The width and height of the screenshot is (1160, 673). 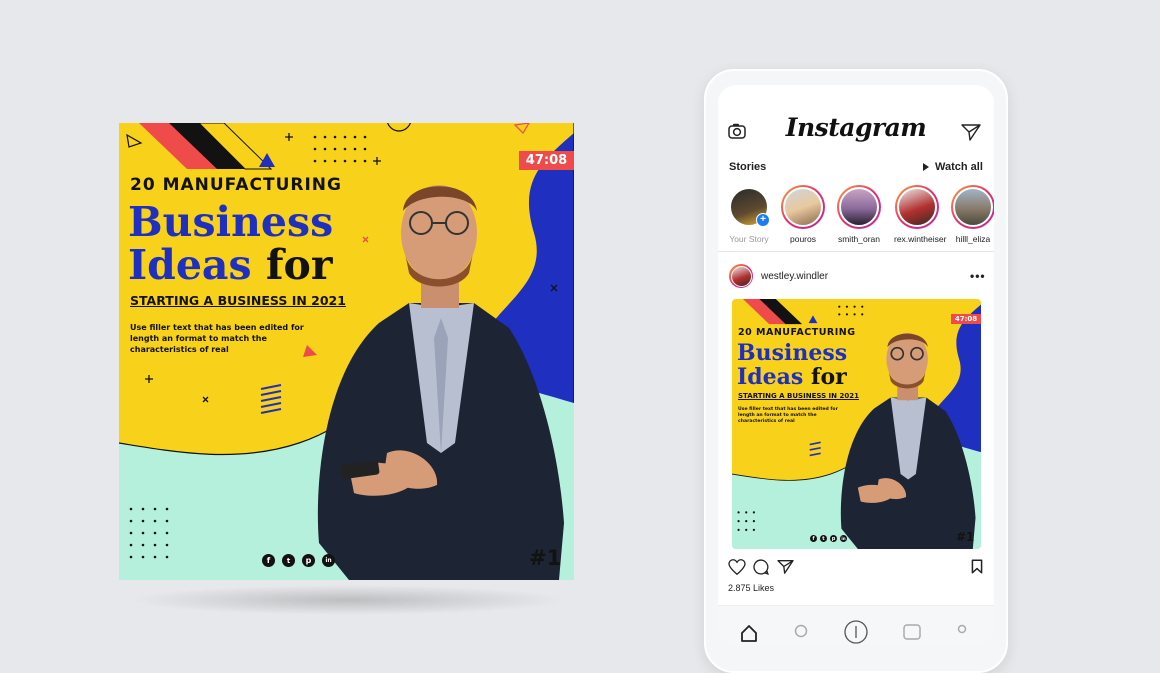 What do you see at coordinates (230, 265) in the screenshot?
I see `poster-headline-line2: Ideas for` at bounding box center [230, 265].